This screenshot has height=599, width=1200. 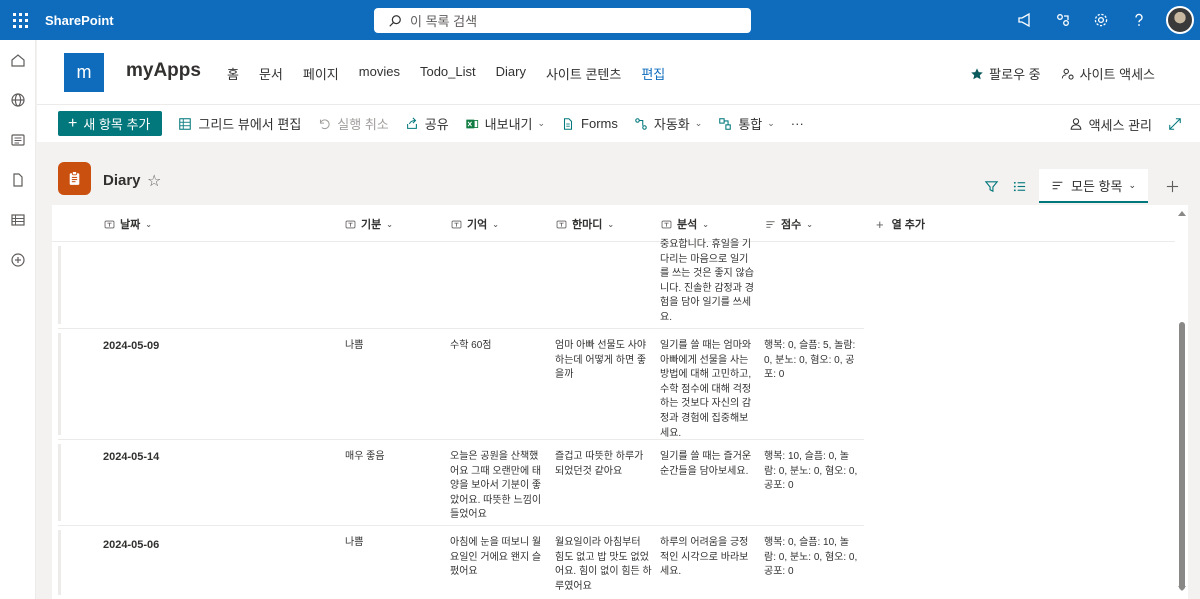 What do you see at coordinates (1025, 20) in the screenshot?
I see `megaphone-icon` at bounding box center [1025, 20].